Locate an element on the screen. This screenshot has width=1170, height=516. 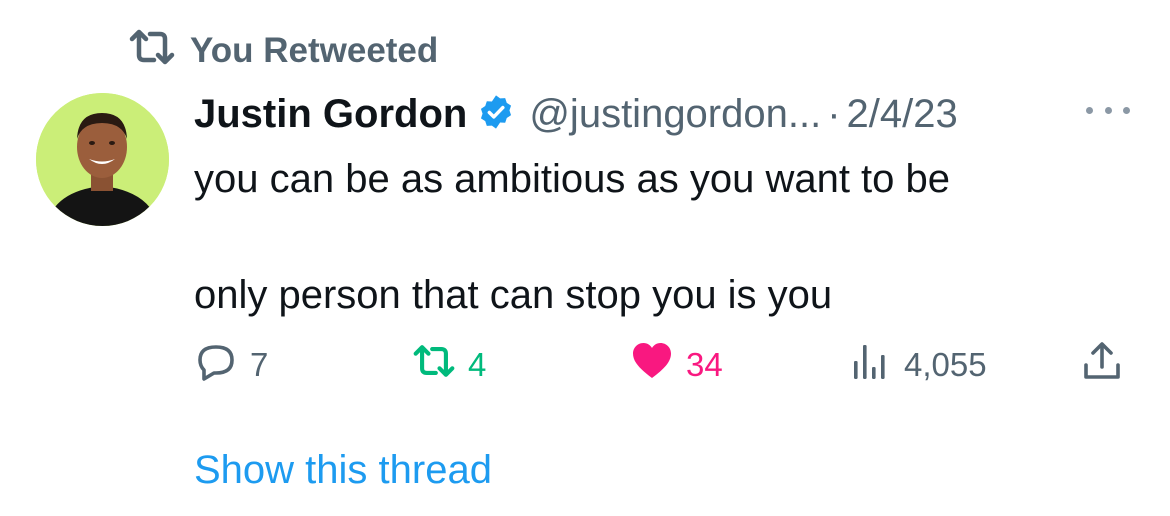
retweet-context: You Retweeted is located at coordinates (283, 51).